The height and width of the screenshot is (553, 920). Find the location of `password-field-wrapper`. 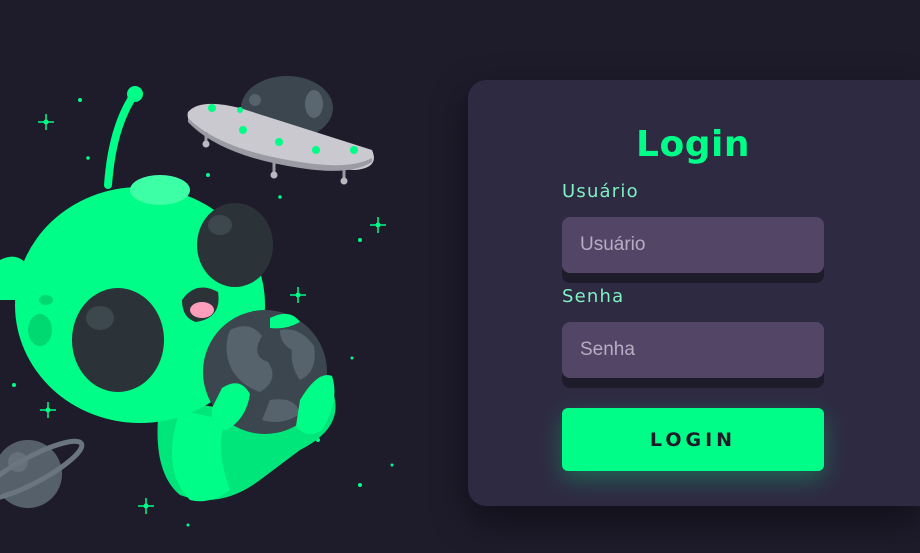

password-field-wrapper is located at coordinates (693, 355).